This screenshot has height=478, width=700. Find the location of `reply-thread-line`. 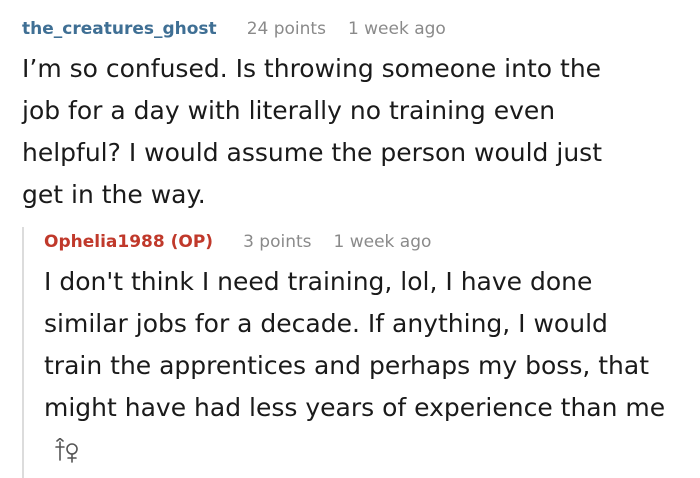

reply-thread-line is located at coordinates (23, 352).